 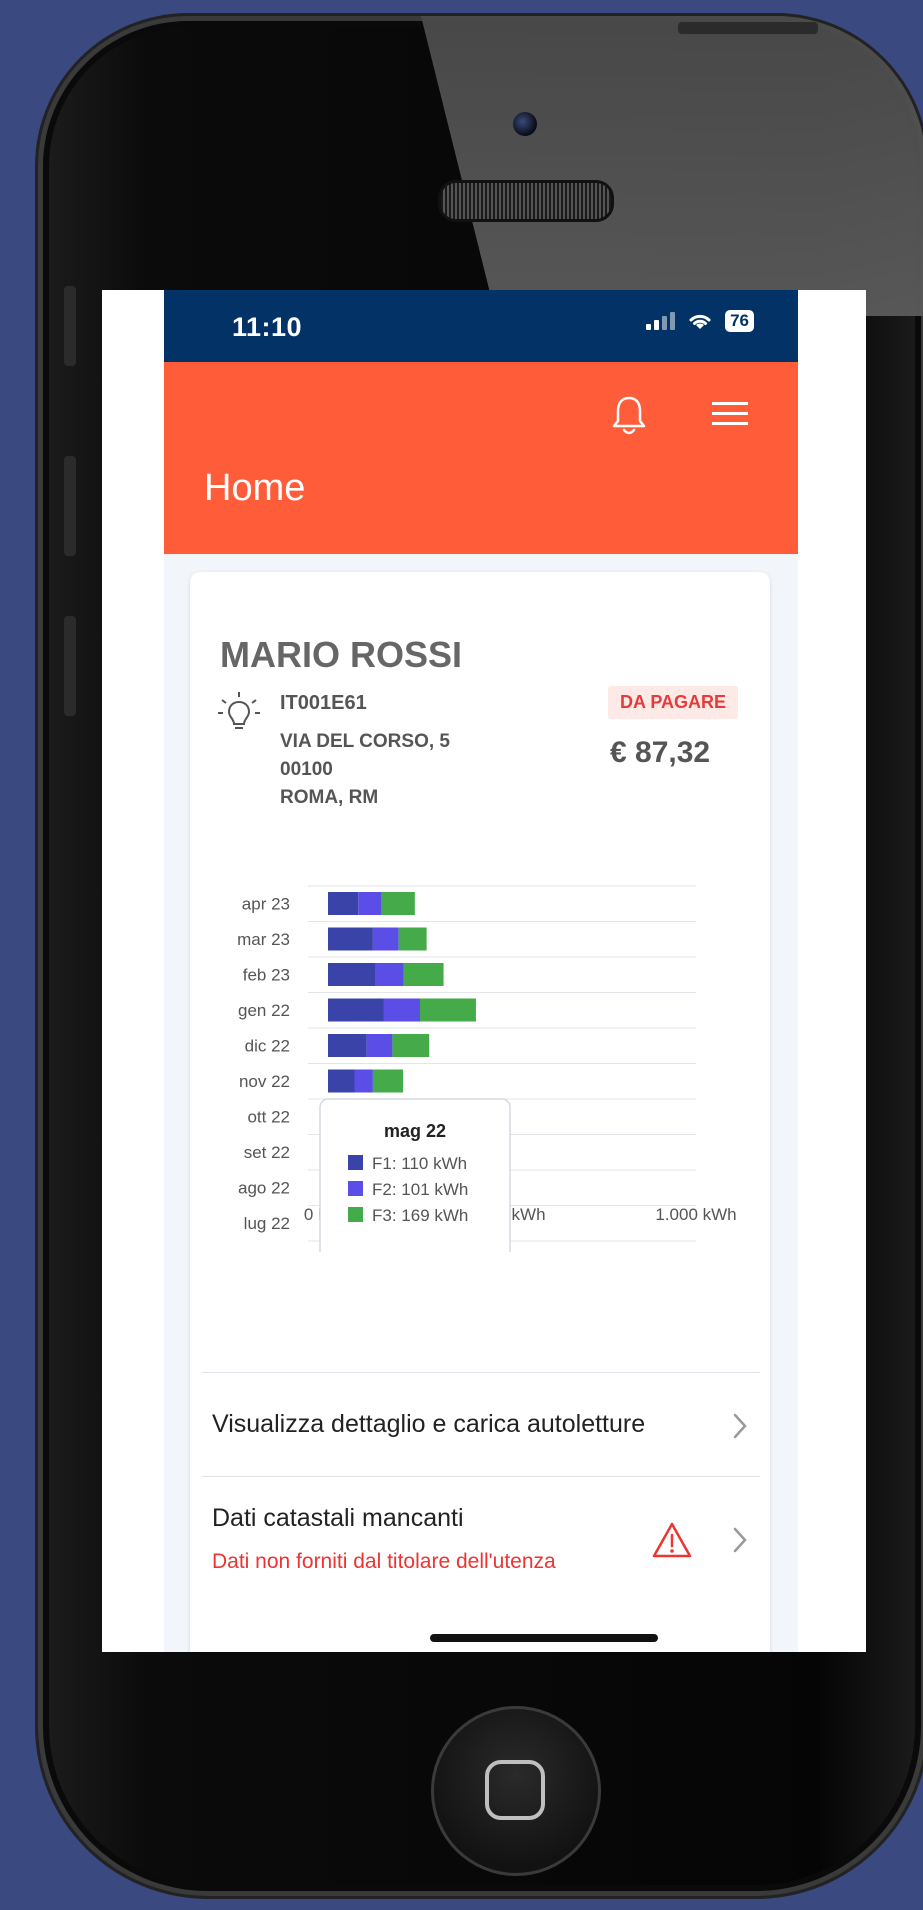 What do you see at coordinates (267, 1152) in the screenshot?
I see `y-tick-label: set 22` at bounding box center [267, 1152].